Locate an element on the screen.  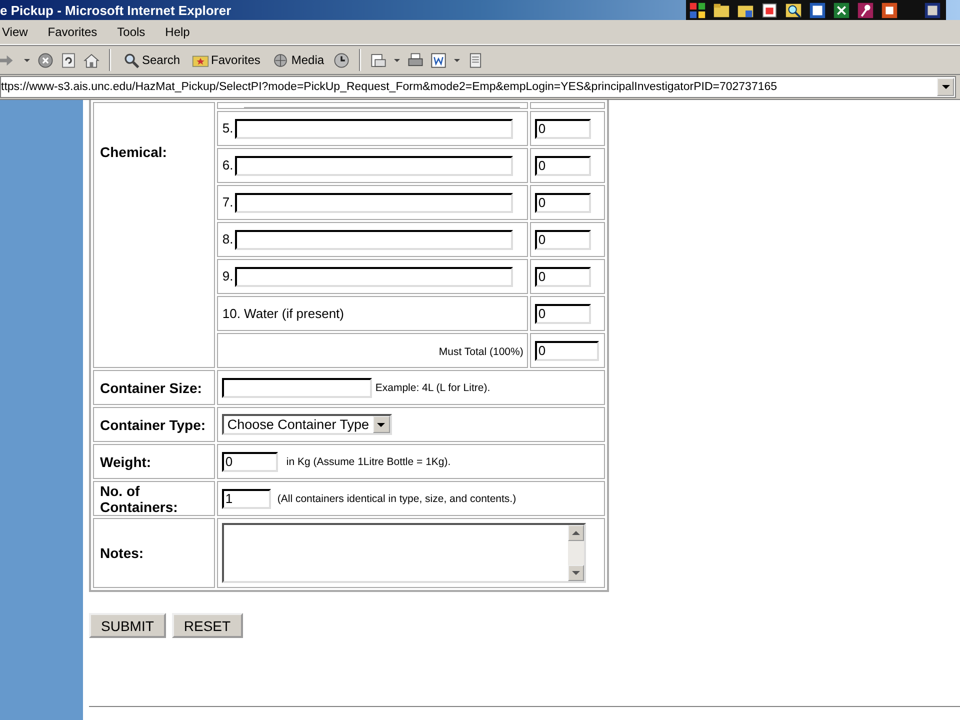
reset-button: RESET is located at coordinates (207, 625).